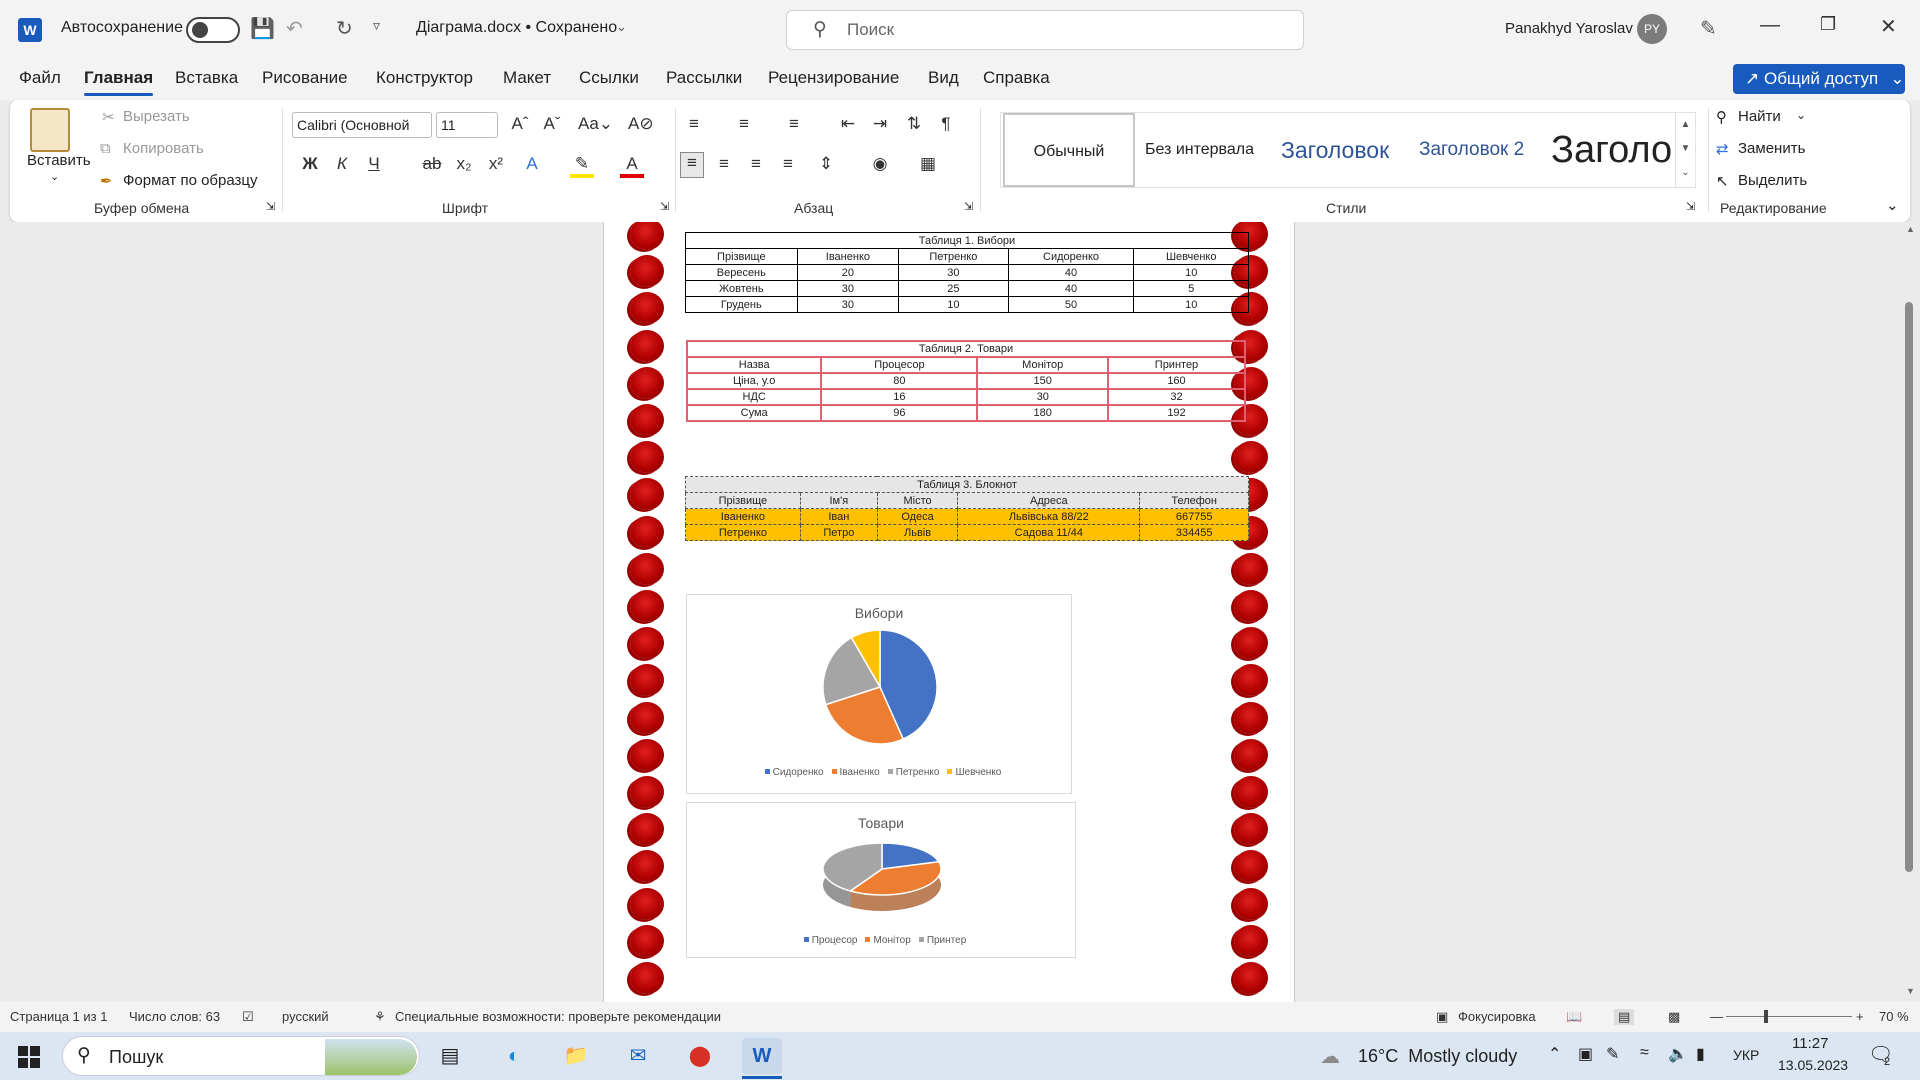 This screenshot has width=1920, height=1080. Describe the element at coordinates (788, 164) in the screenshot. I see `justify-icon: ≡` at that location.